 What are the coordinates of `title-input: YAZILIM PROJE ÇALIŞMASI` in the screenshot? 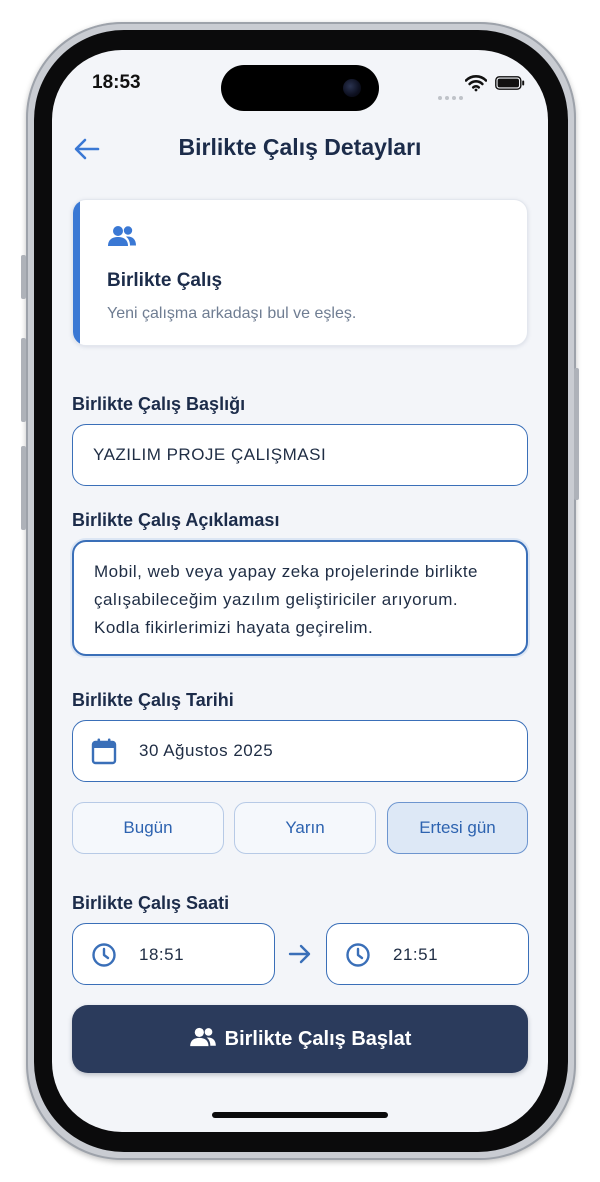 It's located at (300, 455).